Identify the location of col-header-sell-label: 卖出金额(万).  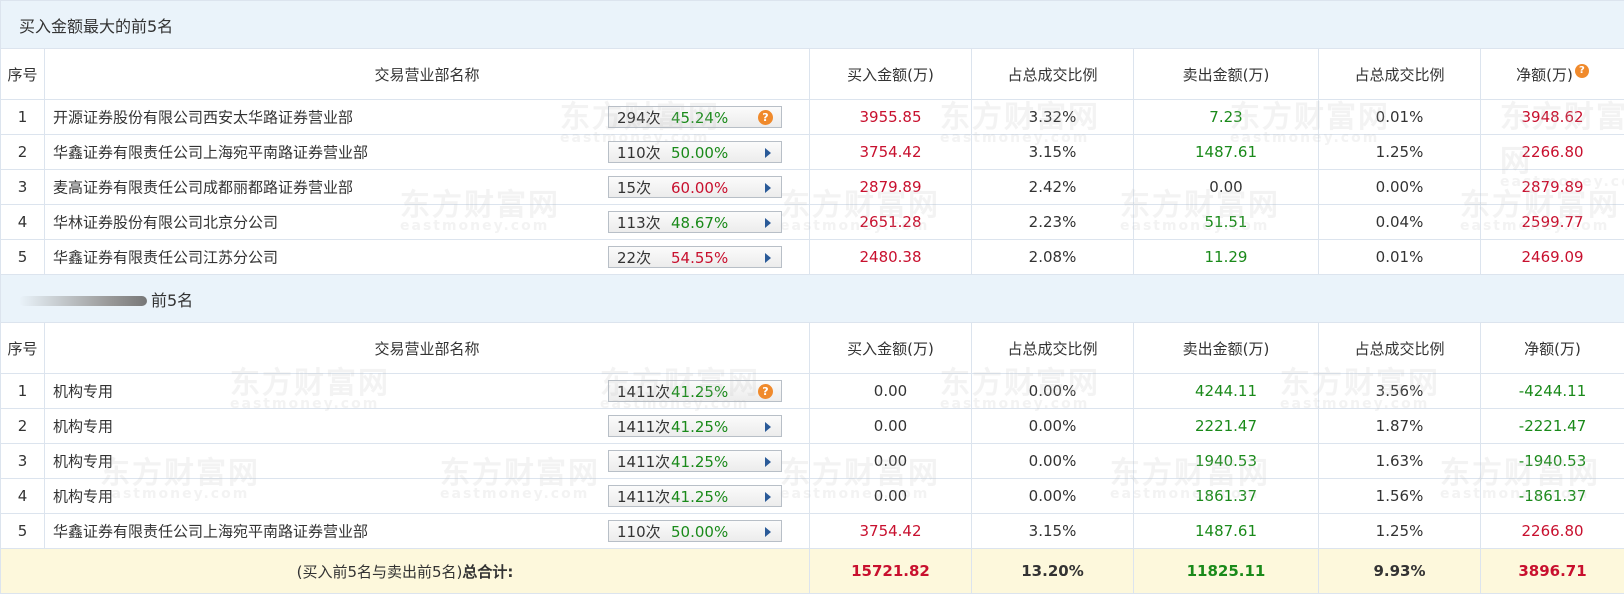
(1226, 74).